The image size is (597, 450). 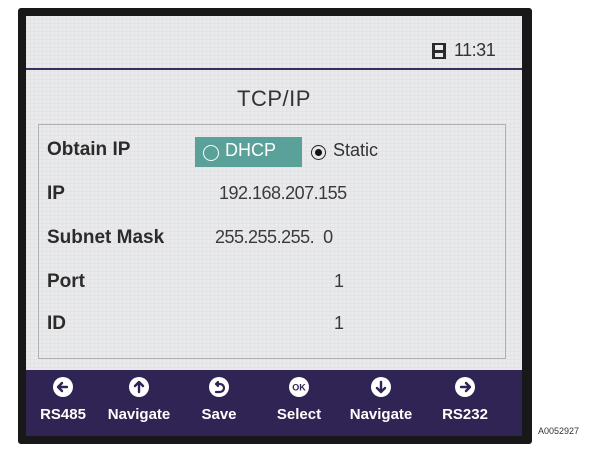 What do you see at coordinates (381, 387) in the screenshot?
I see `arrow-down-circle-icon` at bounding box center [381, 387].